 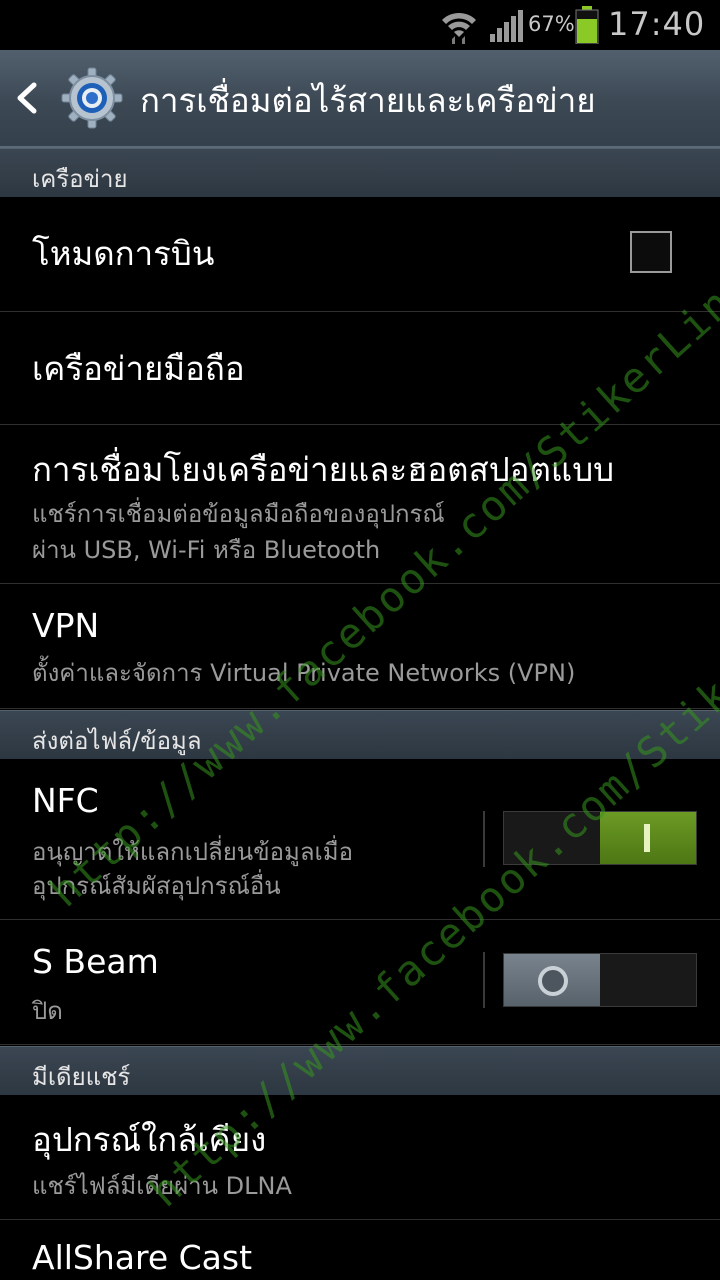 I want to click on tethering-description-line1: แชร์การเชื่อมต่อข้อมูลมือถือของอุปกรณ์, so click(x=238, y=514).